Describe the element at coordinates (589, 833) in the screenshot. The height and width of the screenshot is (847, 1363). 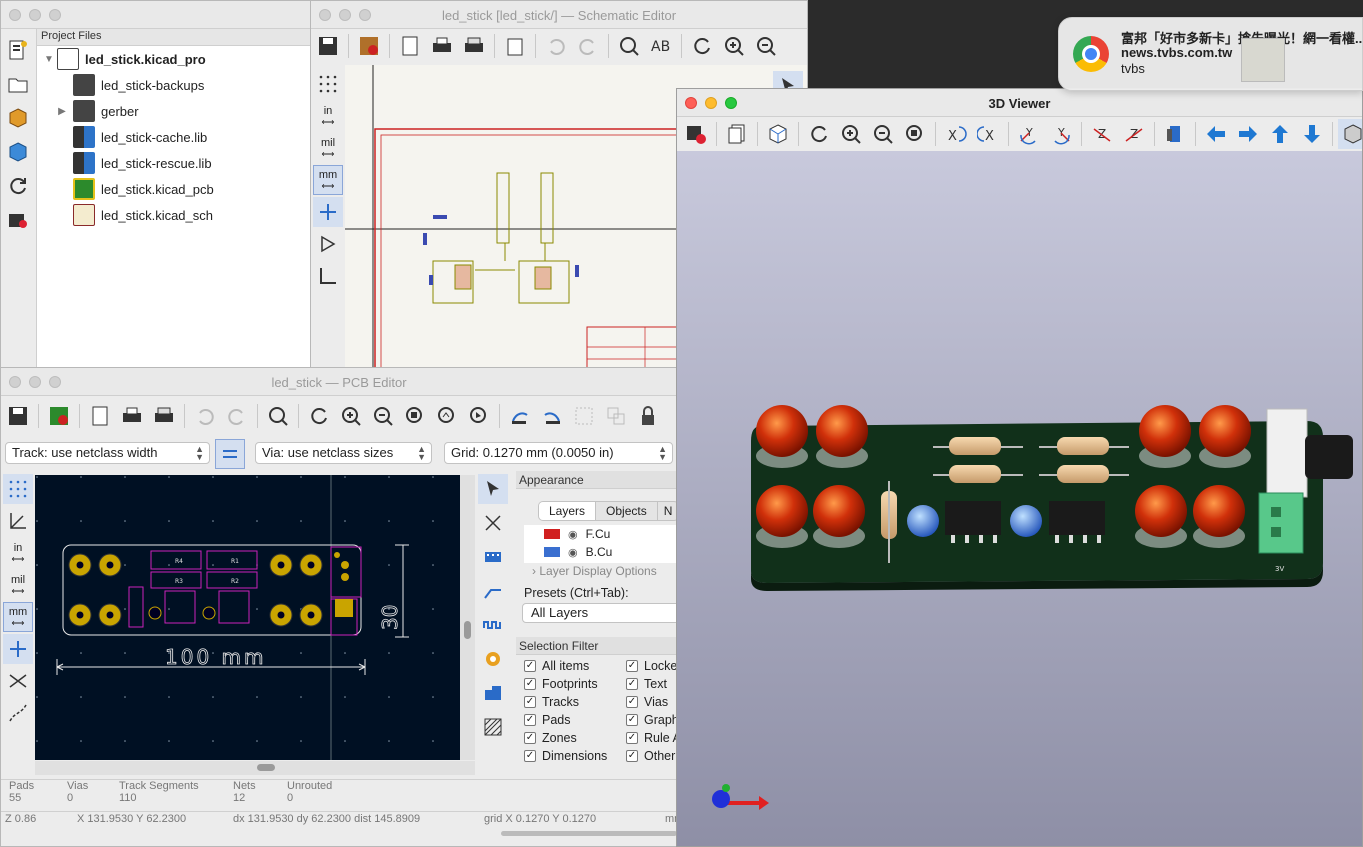
I see `status-scrollbar` at that location.